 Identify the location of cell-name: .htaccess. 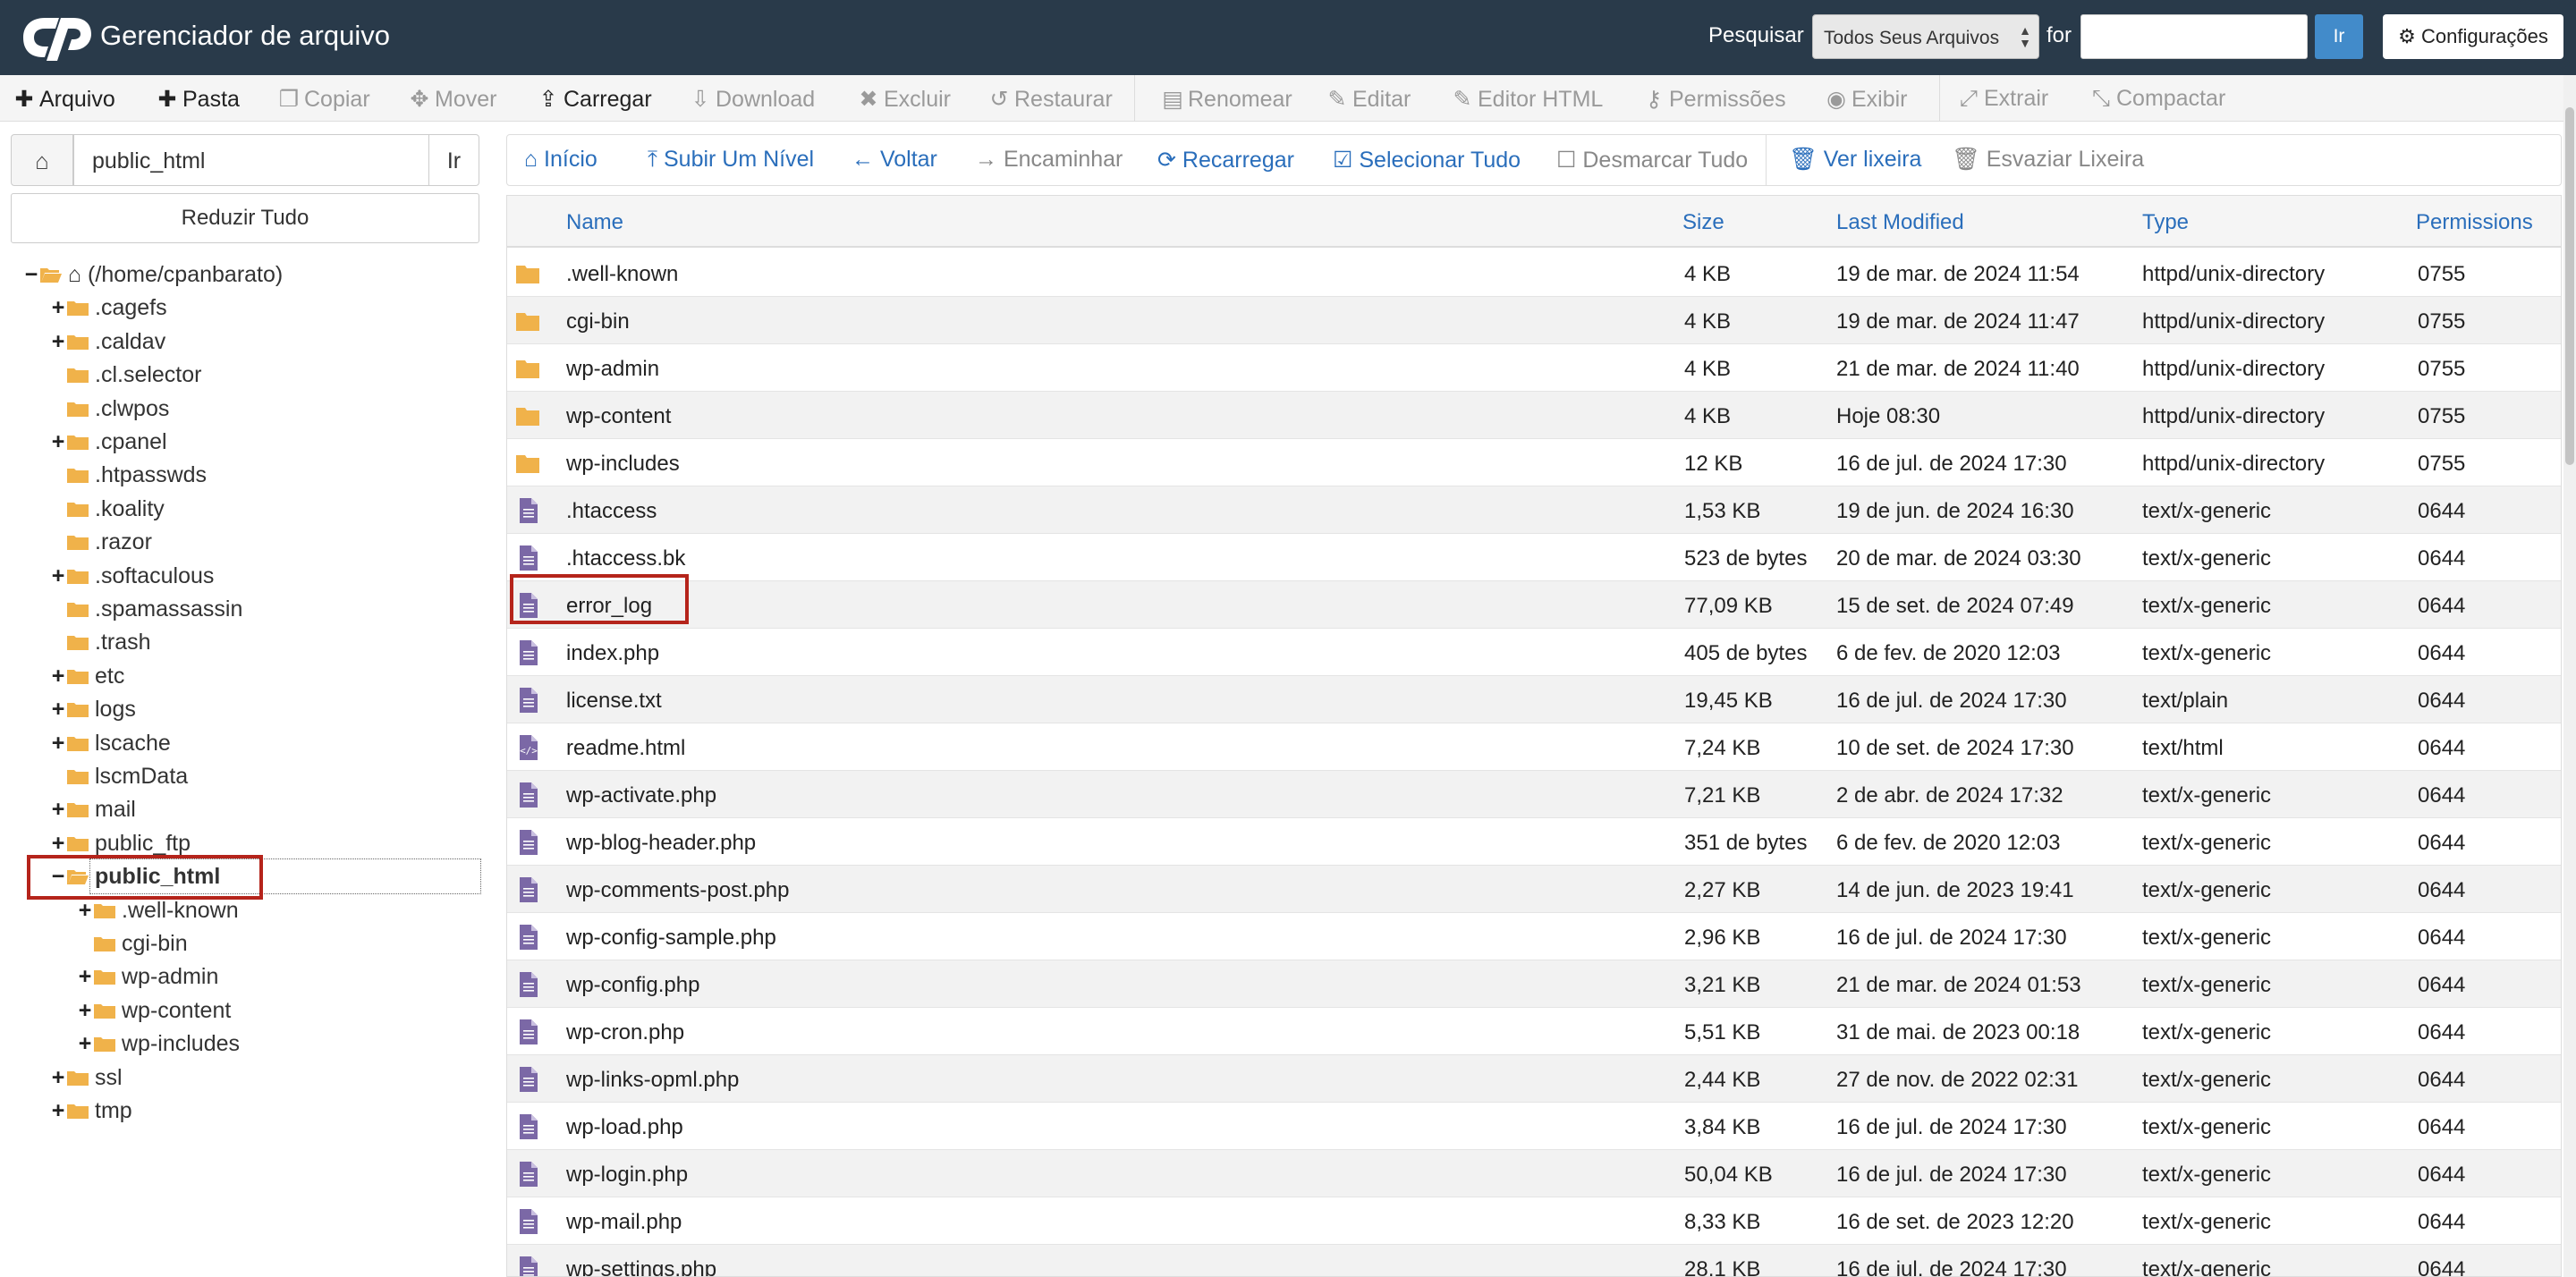
(611, 512).